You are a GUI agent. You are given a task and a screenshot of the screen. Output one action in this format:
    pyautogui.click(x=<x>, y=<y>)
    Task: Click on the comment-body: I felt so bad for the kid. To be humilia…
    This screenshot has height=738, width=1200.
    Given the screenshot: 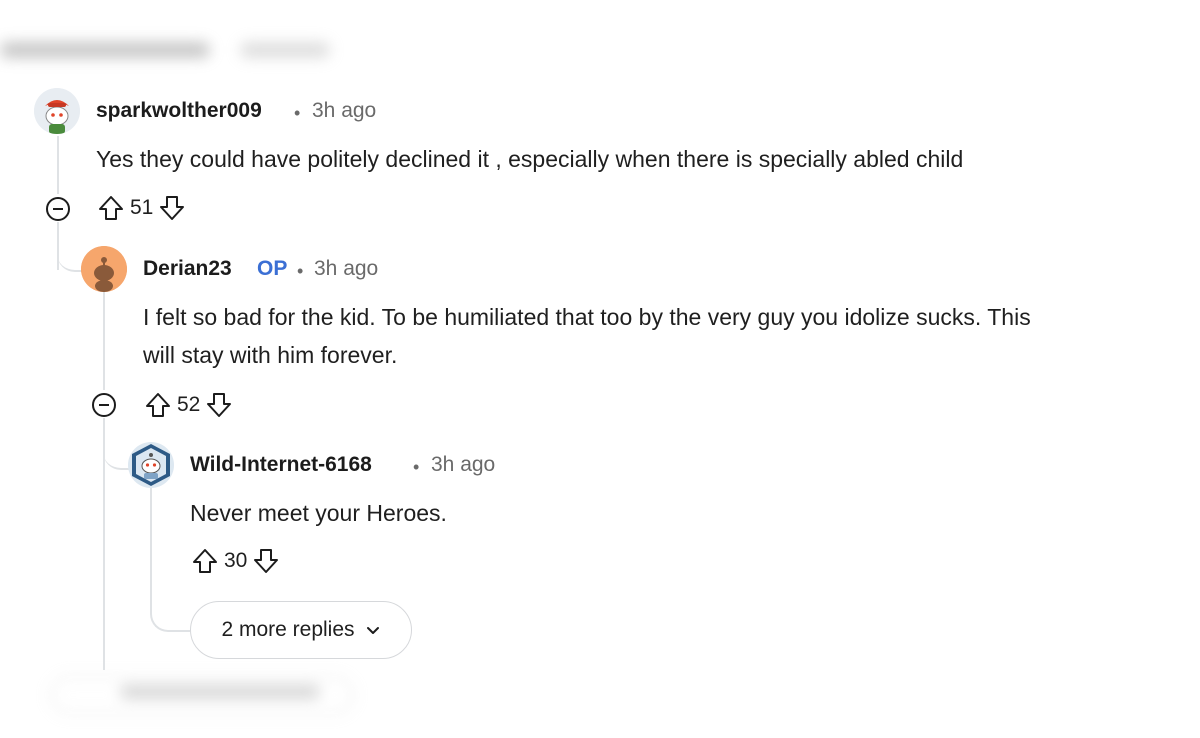 What is the action you would take?
    pyautogui.click(x=668, y=336)
    